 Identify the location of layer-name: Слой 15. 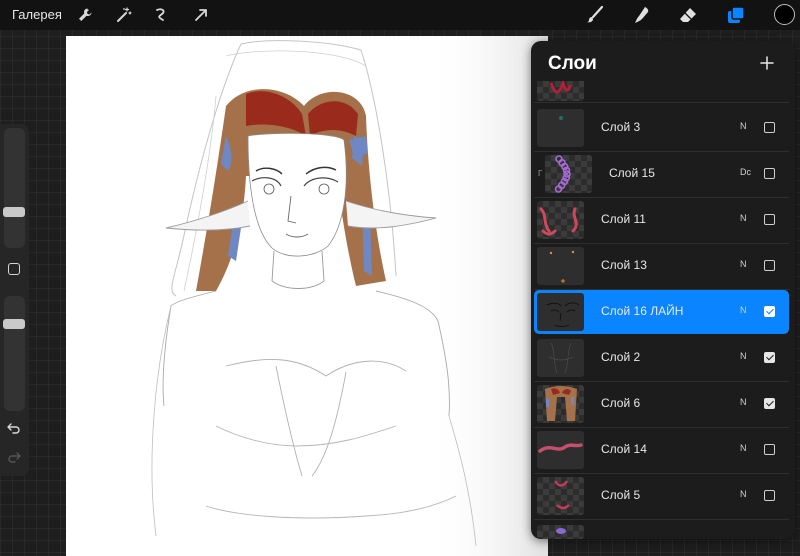
(632, 173).